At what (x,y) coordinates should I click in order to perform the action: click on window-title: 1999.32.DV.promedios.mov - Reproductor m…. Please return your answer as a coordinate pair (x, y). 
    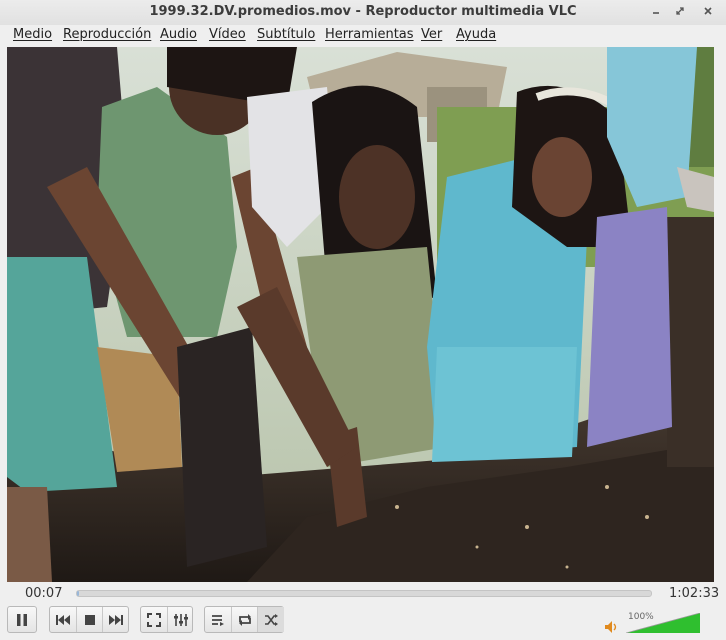
    Looking at the image, I should click on (363, 11).